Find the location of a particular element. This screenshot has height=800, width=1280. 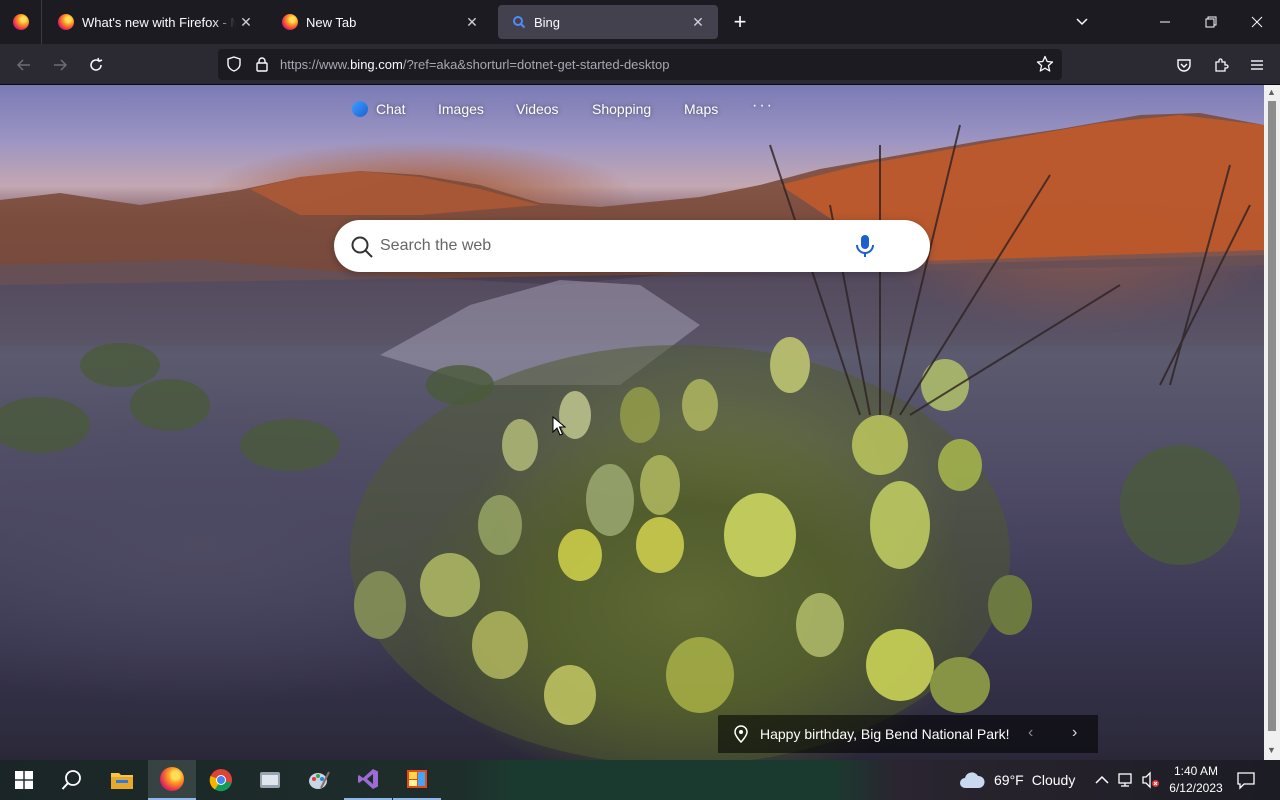

firefox-view-button is located at coordinates (21, 22).